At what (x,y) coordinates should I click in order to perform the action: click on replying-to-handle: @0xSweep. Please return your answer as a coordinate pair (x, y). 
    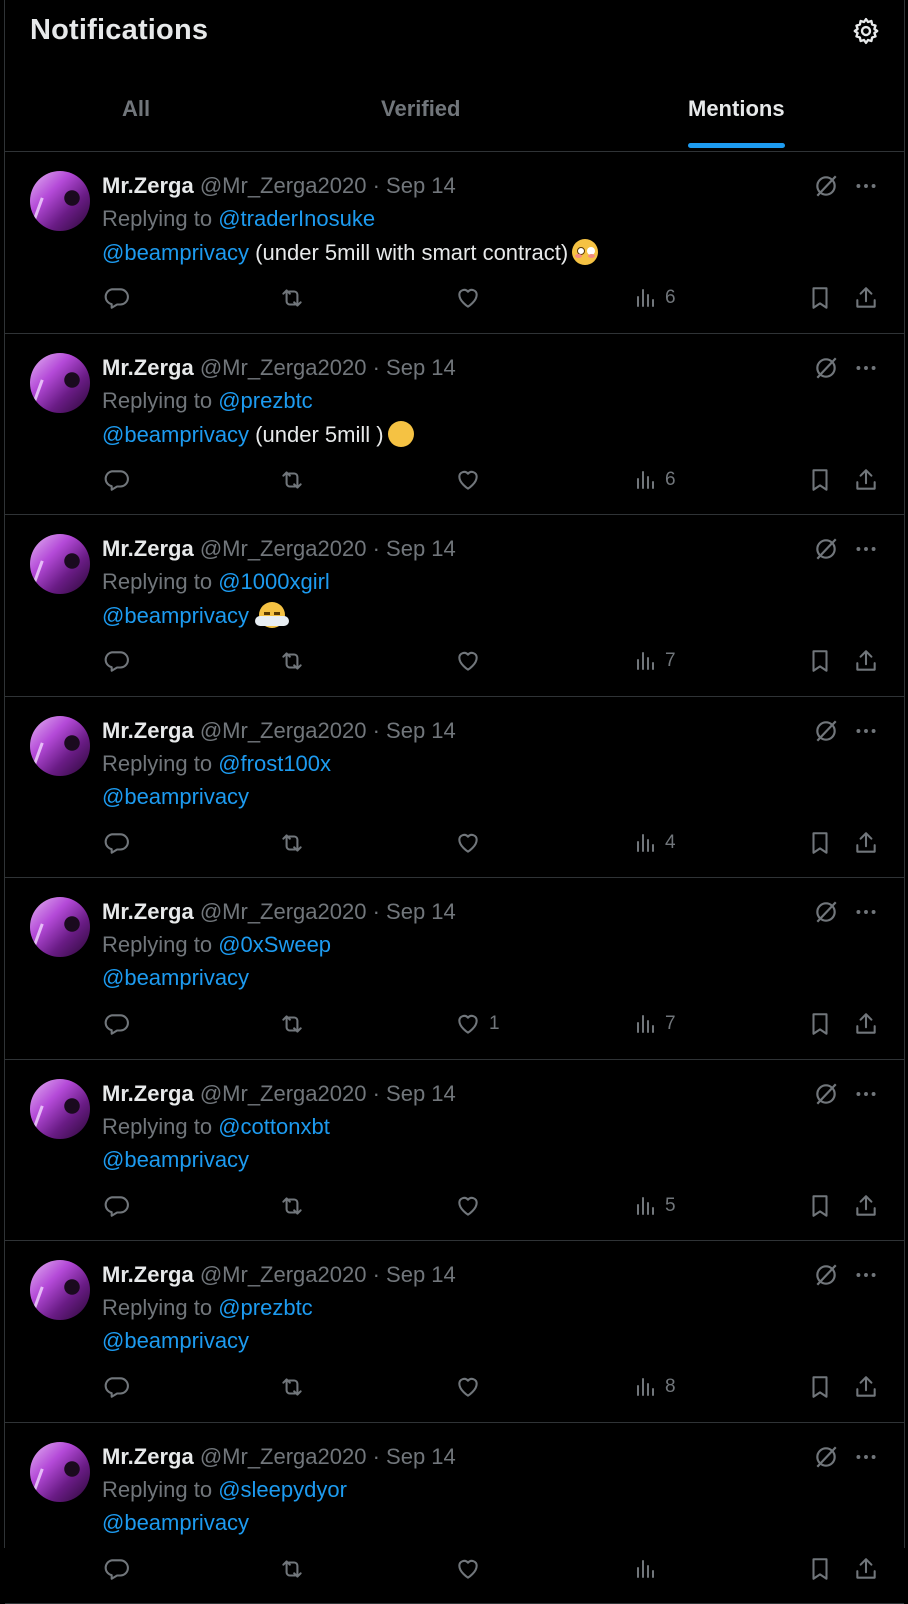
    Looking at the image, I should click on (274, 944).